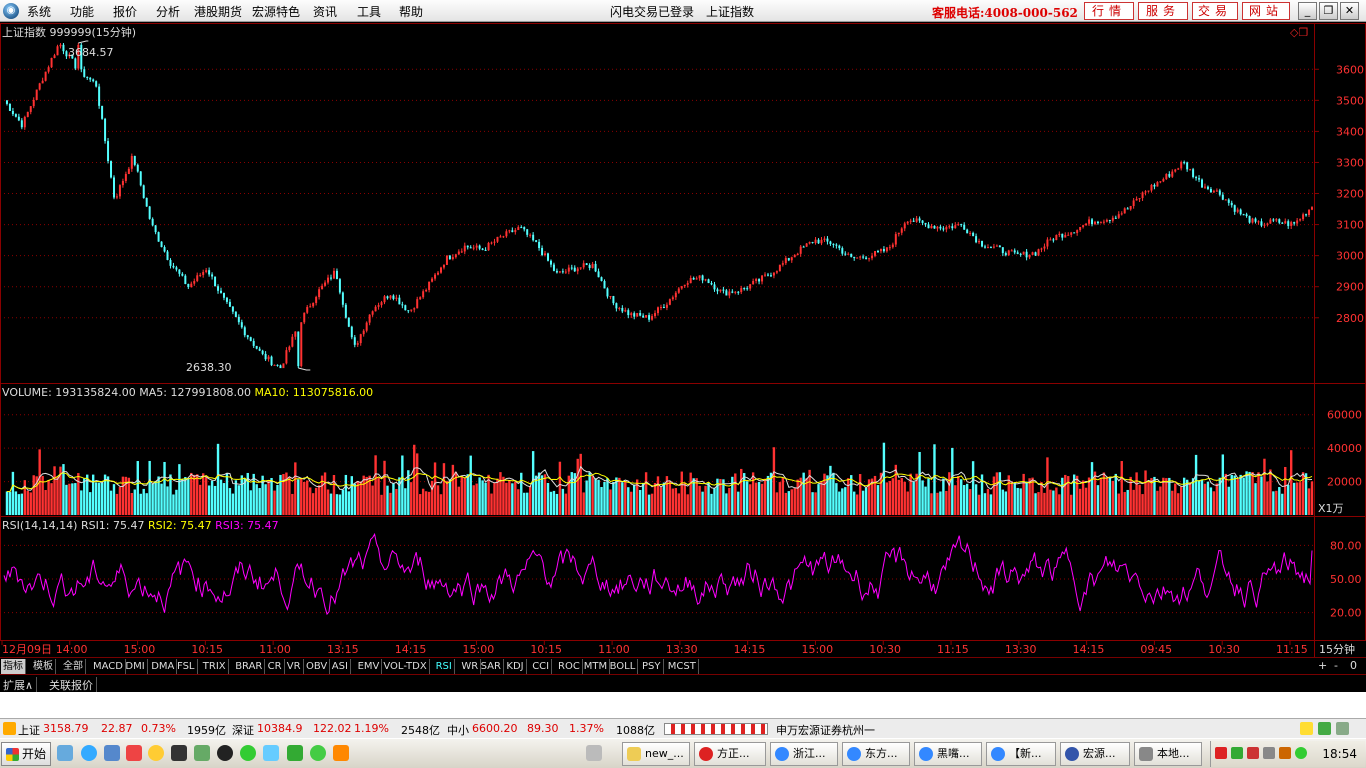 This screenshot has width=1366, height=768. I want to click on tab-指标: 指标, so click(13, 666).